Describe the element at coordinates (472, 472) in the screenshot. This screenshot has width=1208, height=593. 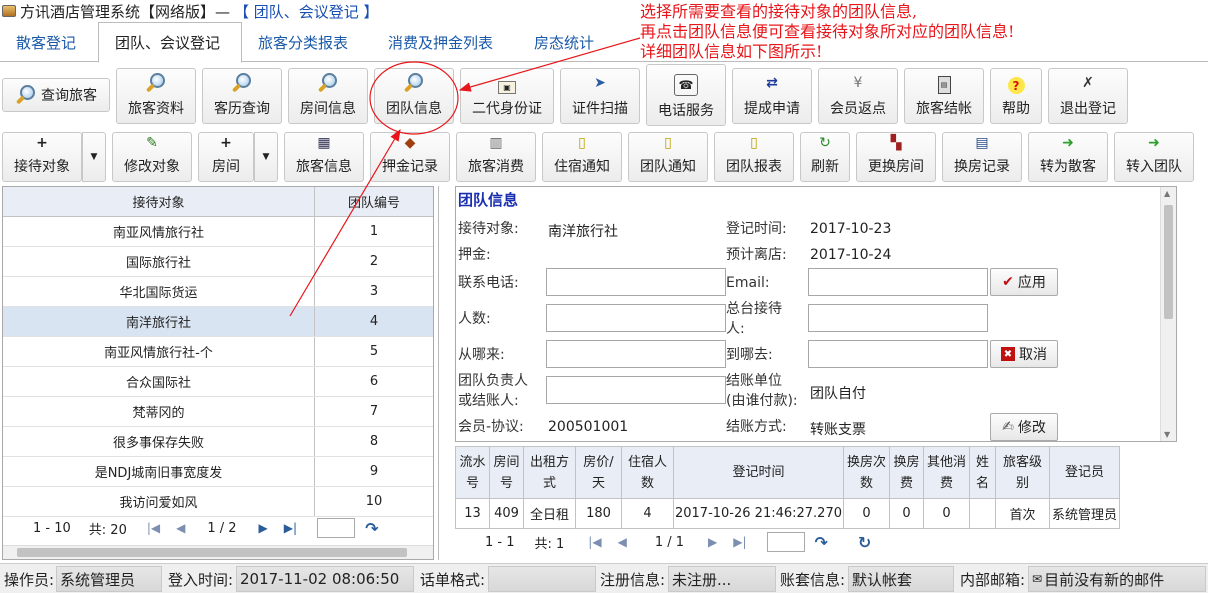
I see `room-column-header: 流水 号` at that location.